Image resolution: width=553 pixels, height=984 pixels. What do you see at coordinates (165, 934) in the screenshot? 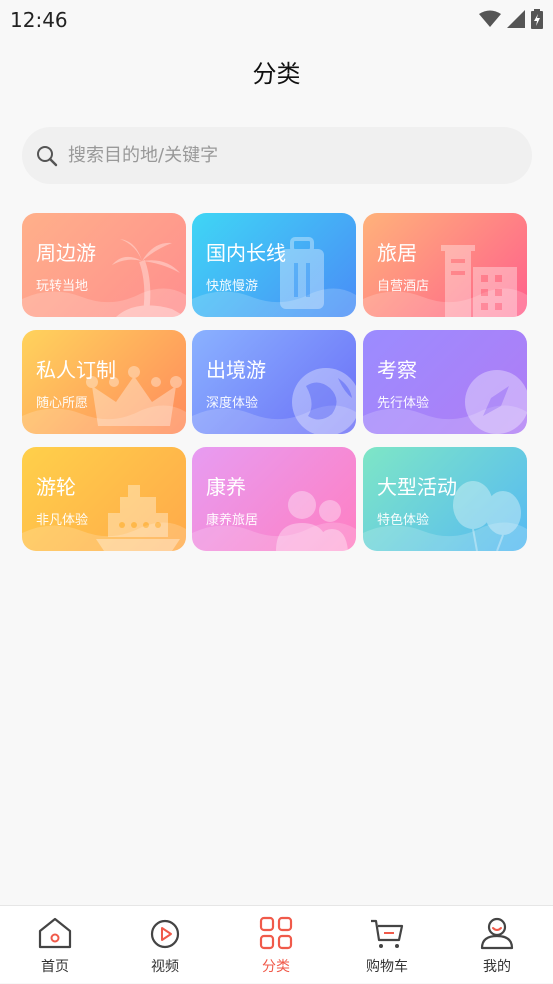
I see `play-icon` at bounding box center [165, 934].